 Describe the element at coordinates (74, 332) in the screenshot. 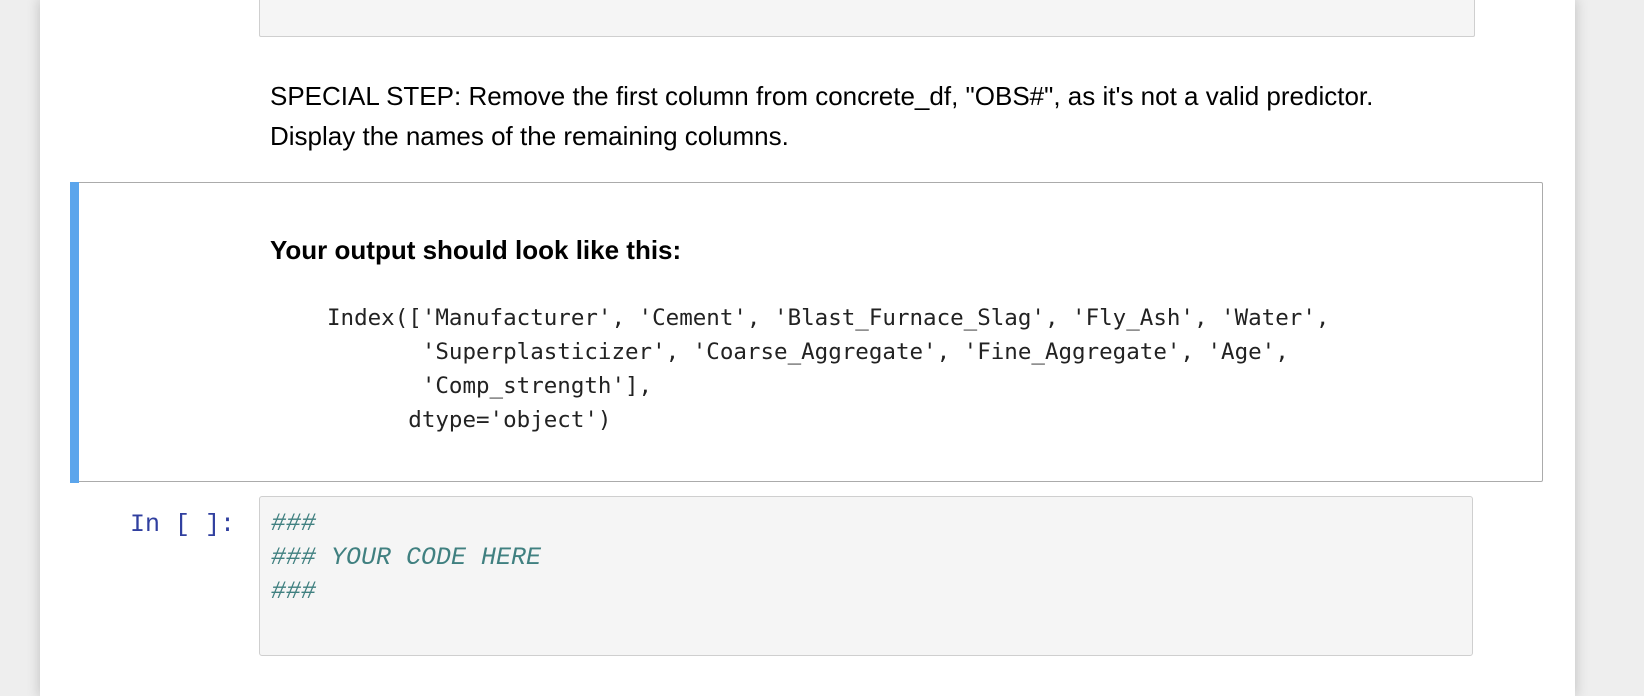

I see `selected-cell-indicator` at that location.